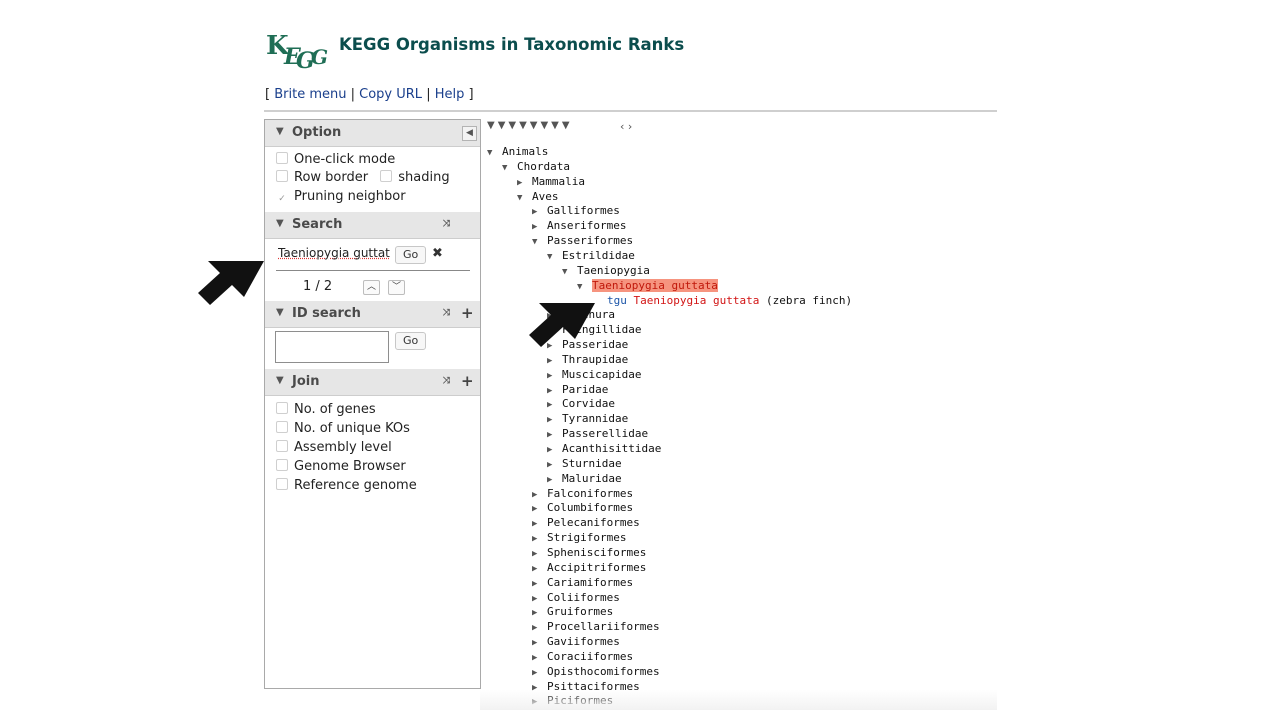  I want to click on no-of-unique-kos-checkbox, so click(282, 427).